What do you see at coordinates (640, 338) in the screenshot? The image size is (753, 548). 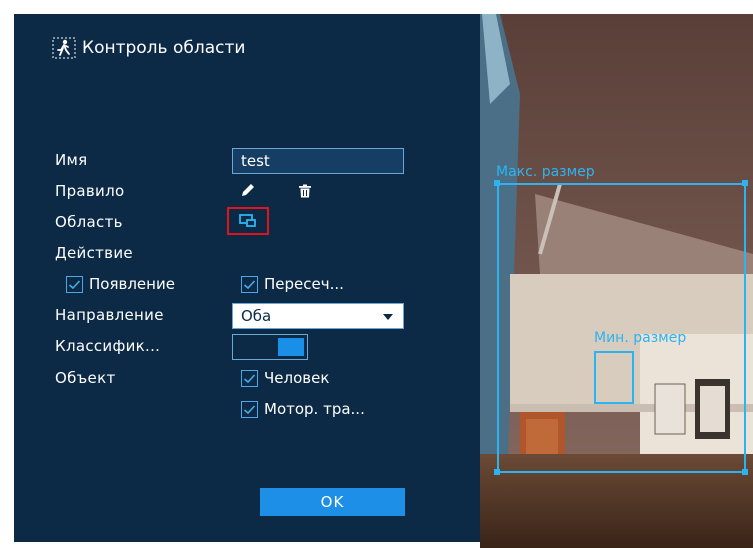 I see `min-size-label: Мин. размер` at bounding box center [640, 338].